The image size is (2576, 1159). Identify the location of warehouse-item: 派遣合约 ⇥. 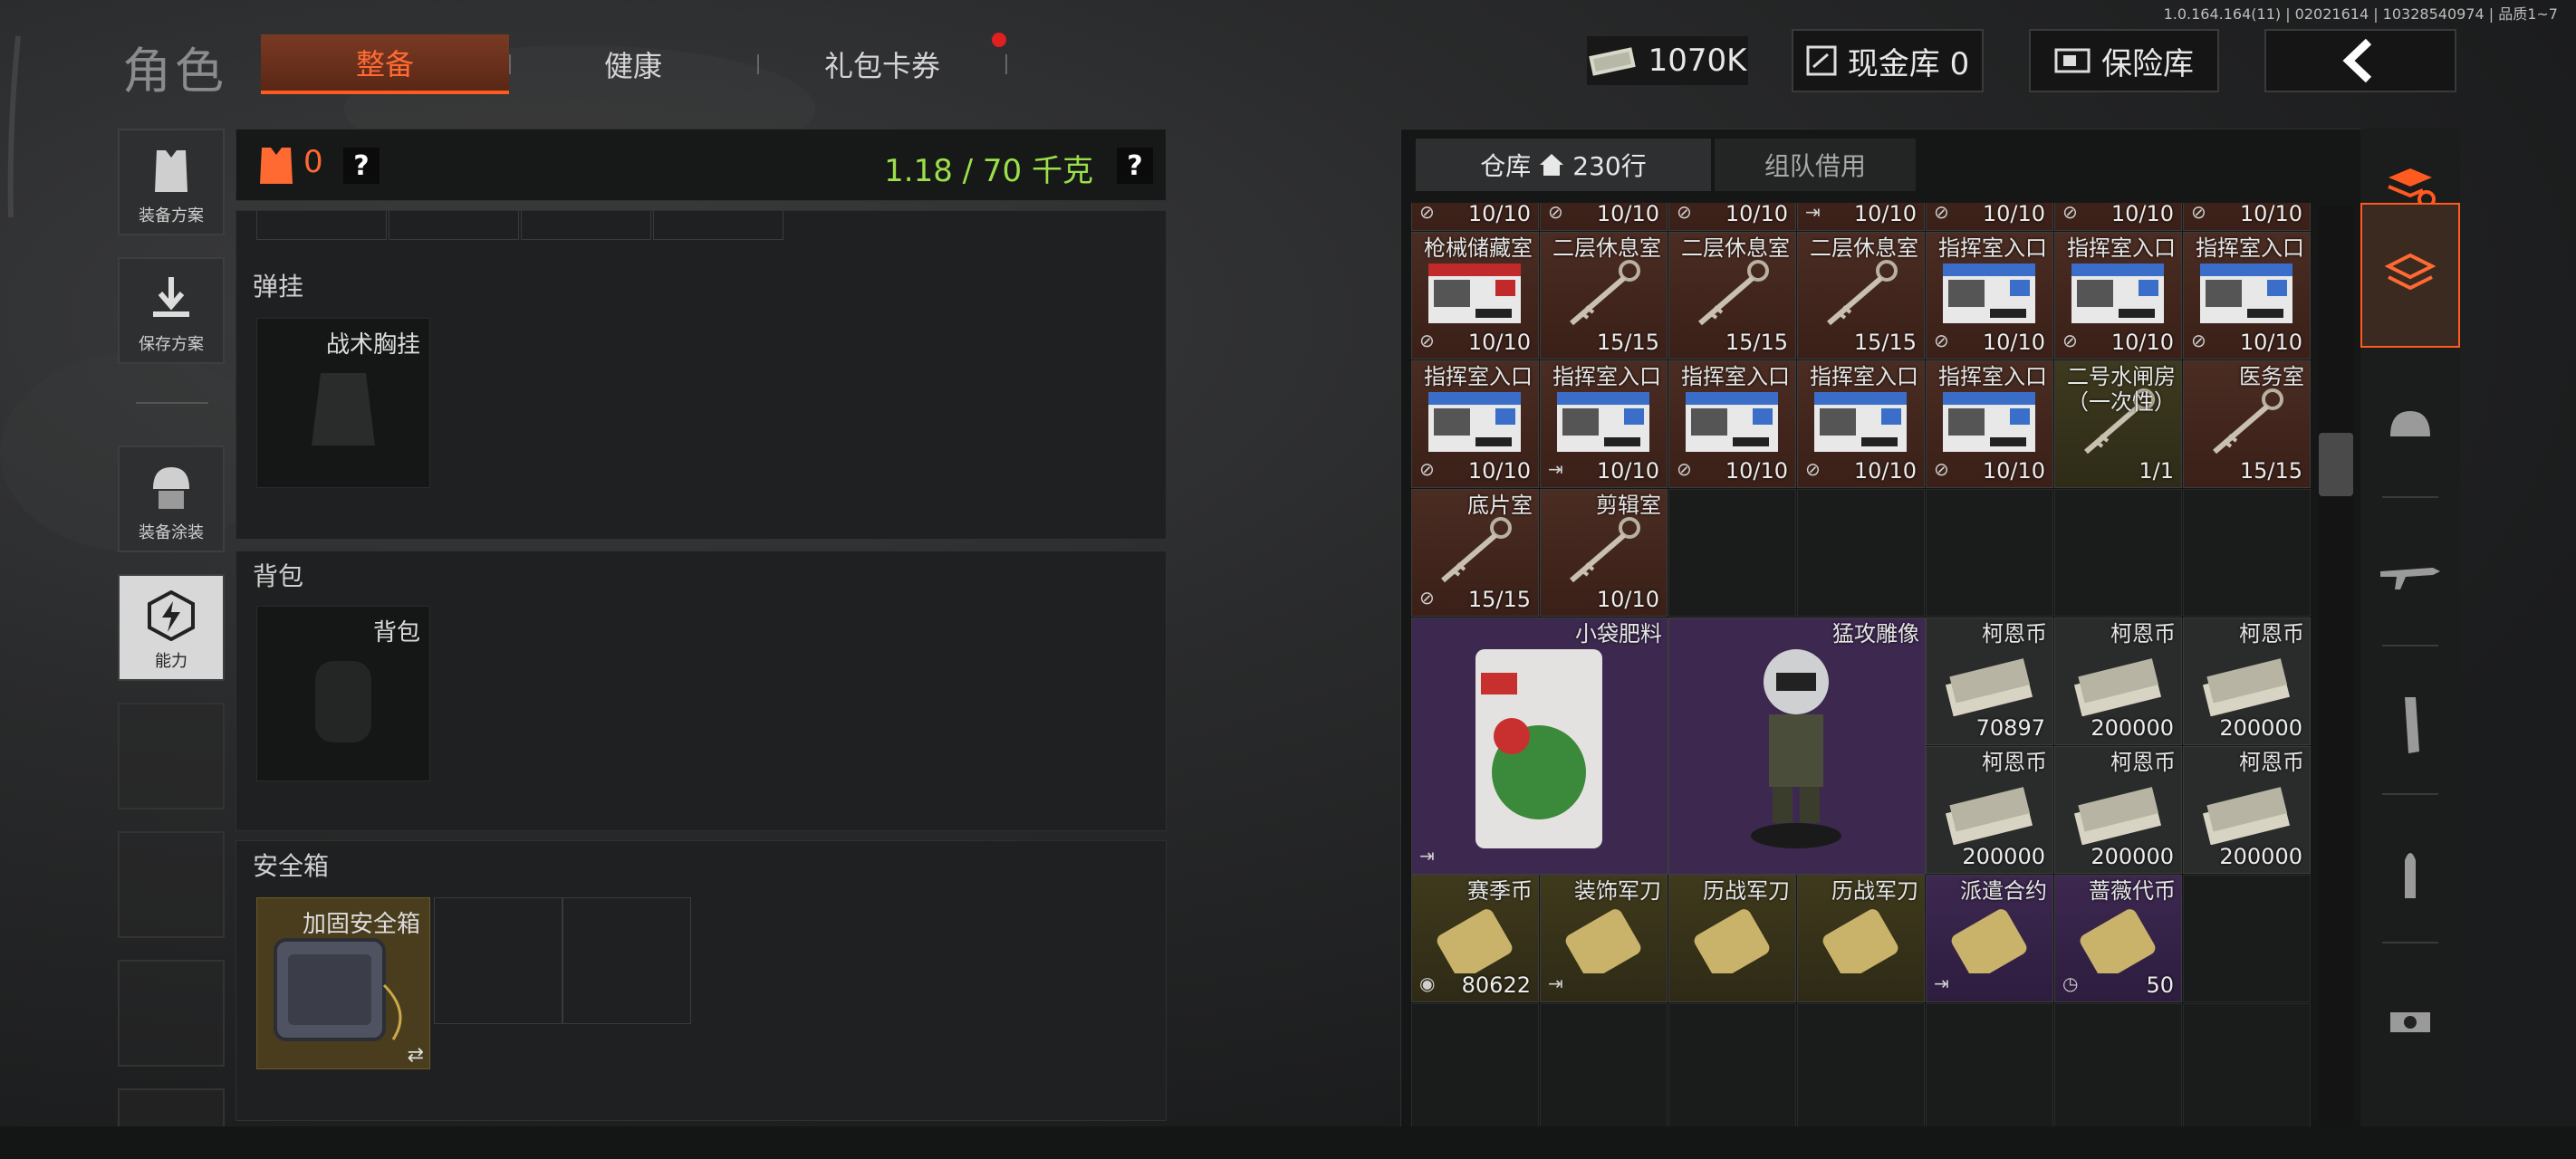
(1989, 939).